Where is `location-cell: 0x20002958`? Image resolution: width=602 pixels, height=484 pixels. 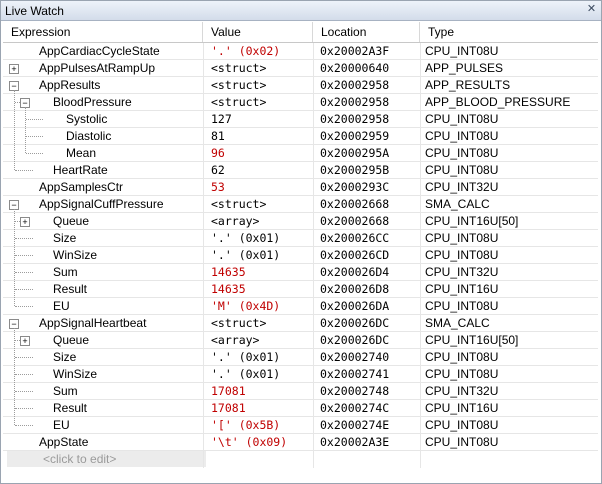 location-cell: 0x20002958 is located at coordinates (355, 85).